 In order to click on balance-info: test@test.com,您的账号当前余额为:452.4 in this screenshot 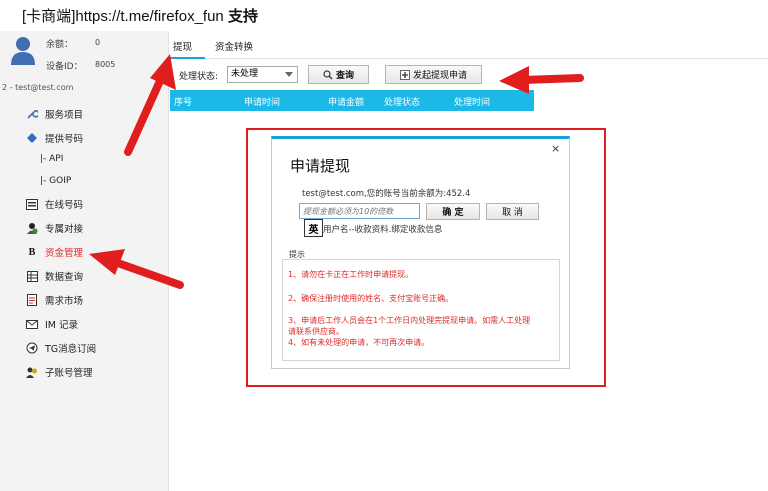, I will do `click(386, 194)`.